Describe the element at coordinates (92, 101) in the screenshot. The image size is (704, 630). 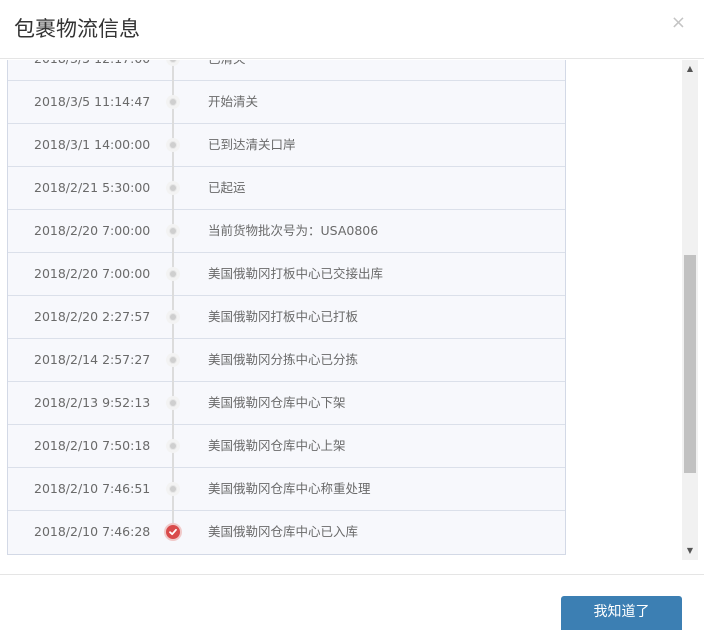
I see `timeline-time: 2018/3/5 11:14:47` at that location.